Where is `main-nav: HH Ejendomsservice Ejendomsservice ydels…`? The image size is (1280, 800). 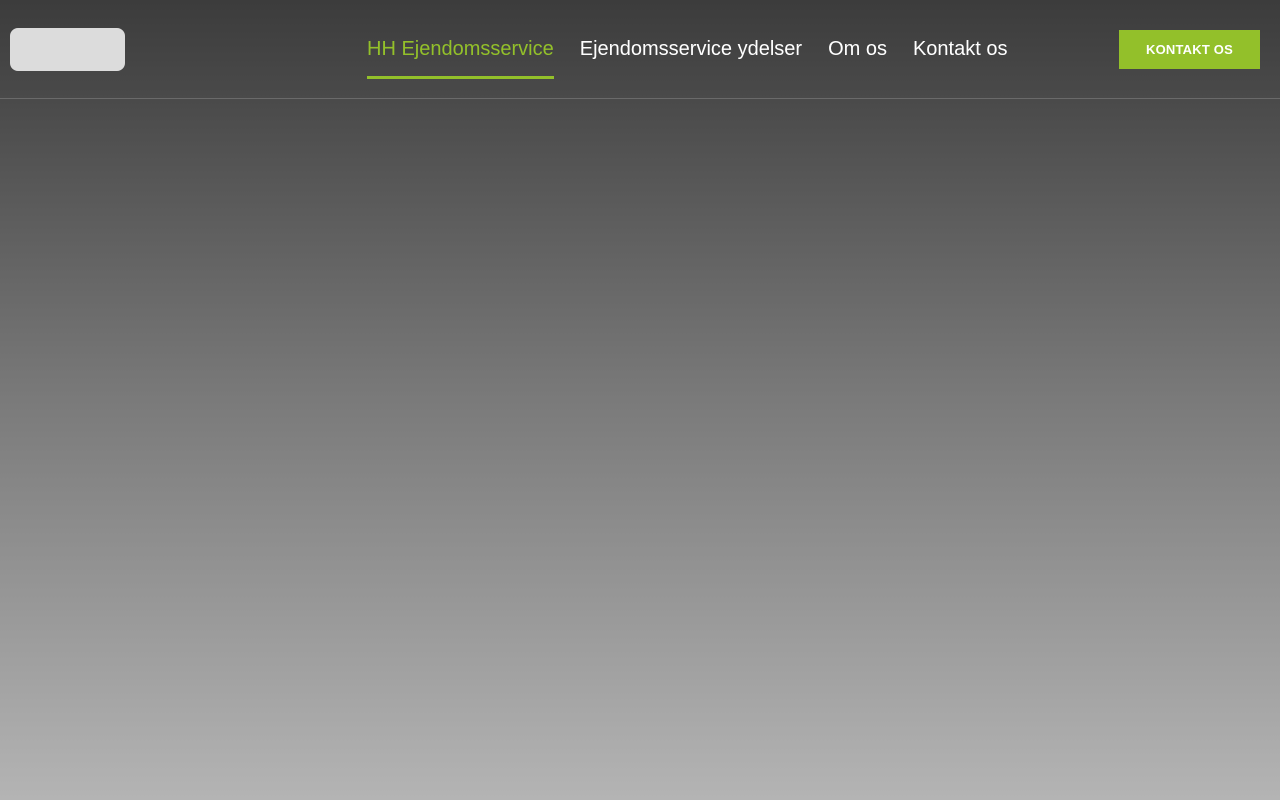 main-nav: HH Ejendomsservice Ejendomsservice ydels… is located at coordinates (700, 49).